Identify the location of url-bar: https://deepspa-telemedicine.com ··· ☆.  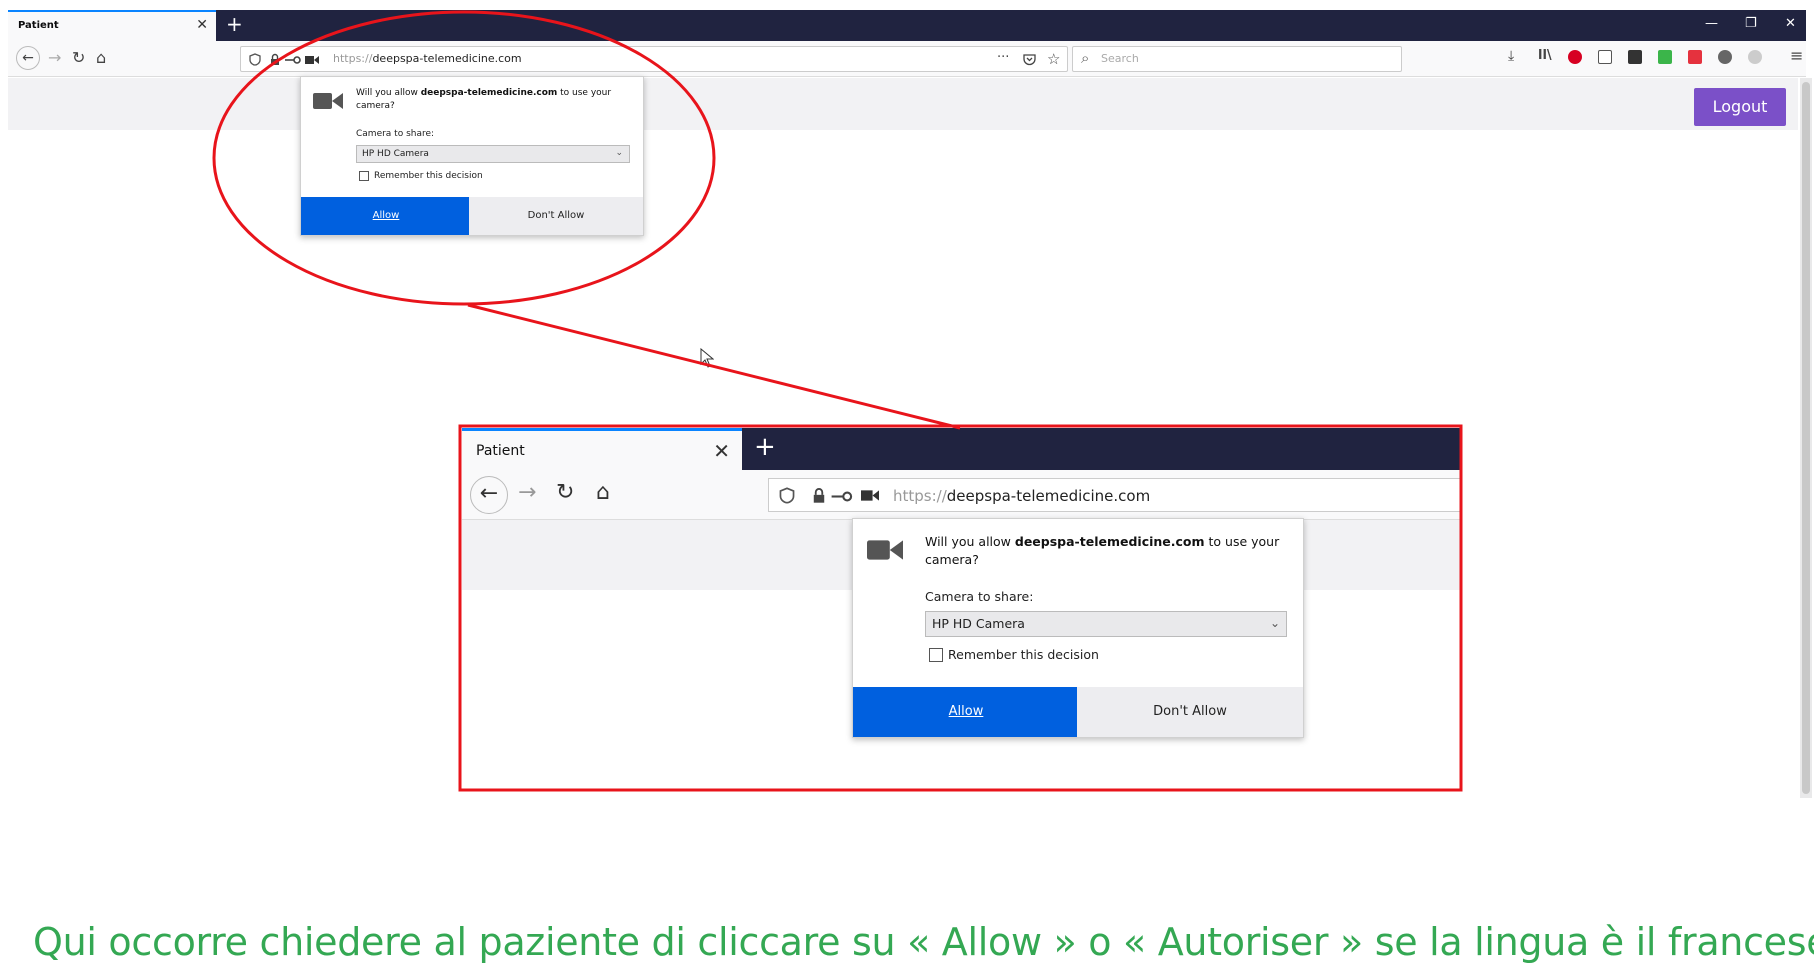
(654, 59).